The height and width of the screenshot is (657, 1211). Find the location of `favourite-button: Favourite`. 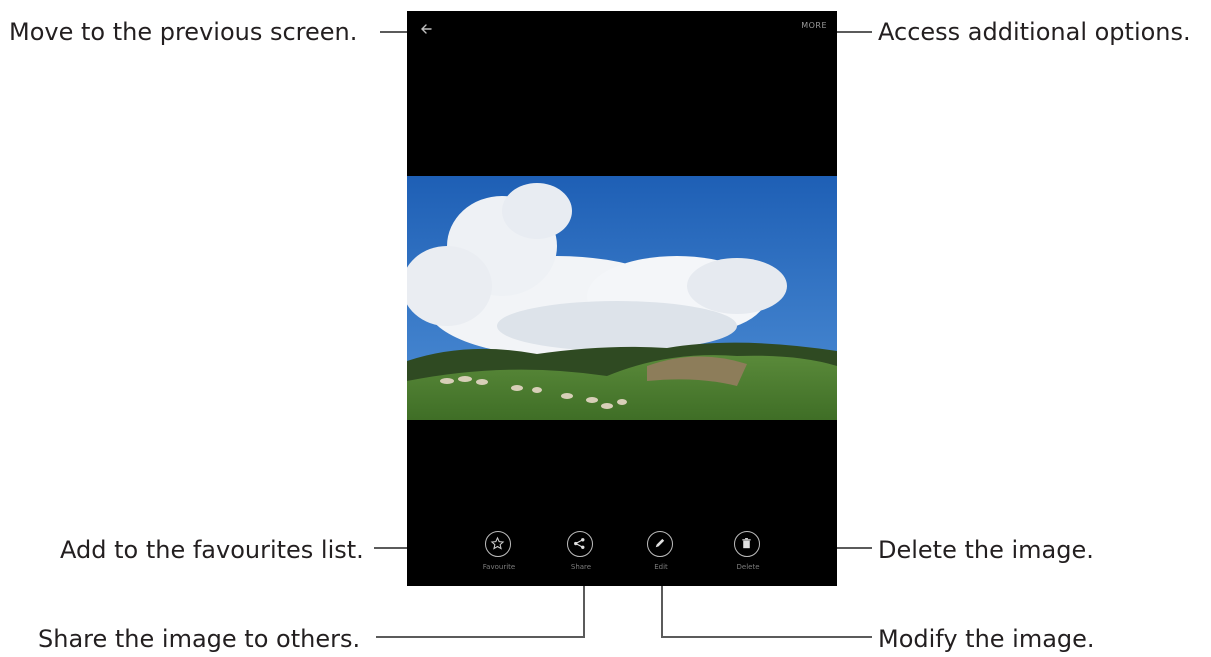

favourite-button: Favourite is located at coordinates (500, 556).